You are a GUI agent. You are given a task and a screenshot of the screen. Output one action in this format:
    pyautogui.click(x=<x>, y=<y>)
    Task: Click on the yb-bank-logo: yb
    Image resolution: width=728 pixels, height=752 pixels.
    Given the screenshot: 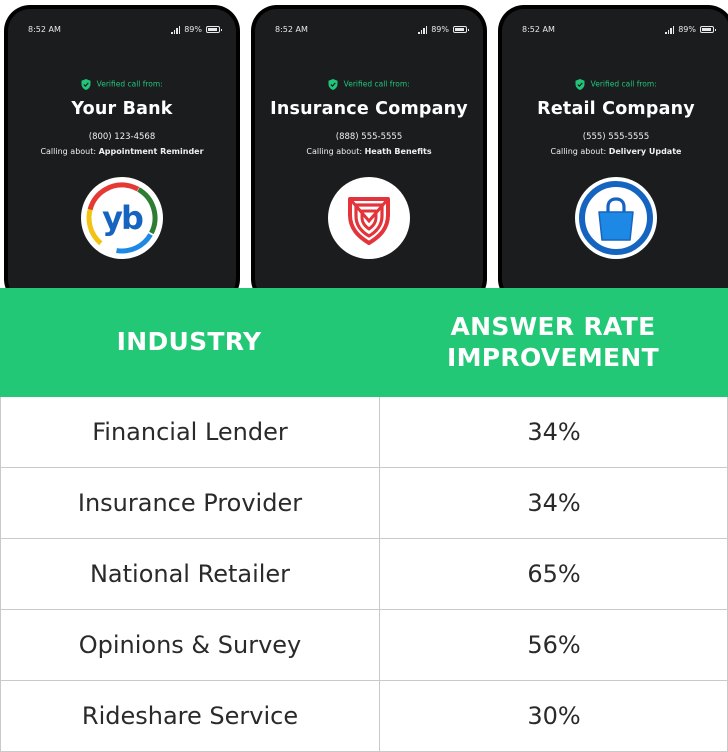 What is the action you would take?
    pyautogui.click(x=122, y=218)
    